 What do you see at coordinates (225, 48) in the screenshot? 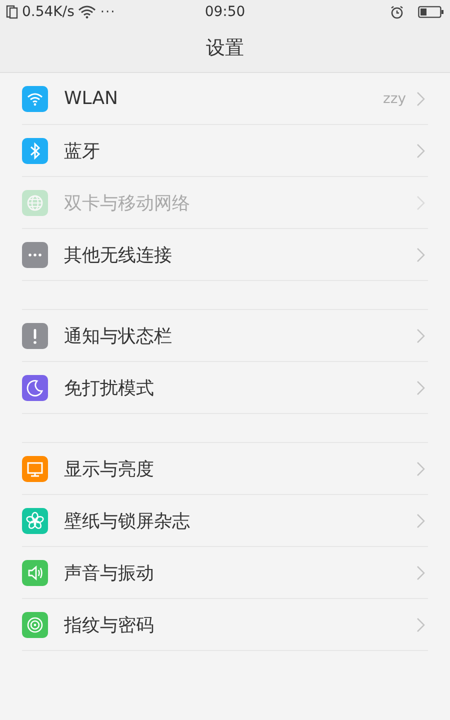
I see `page-title: 设置` at bounding box center [225, 48].